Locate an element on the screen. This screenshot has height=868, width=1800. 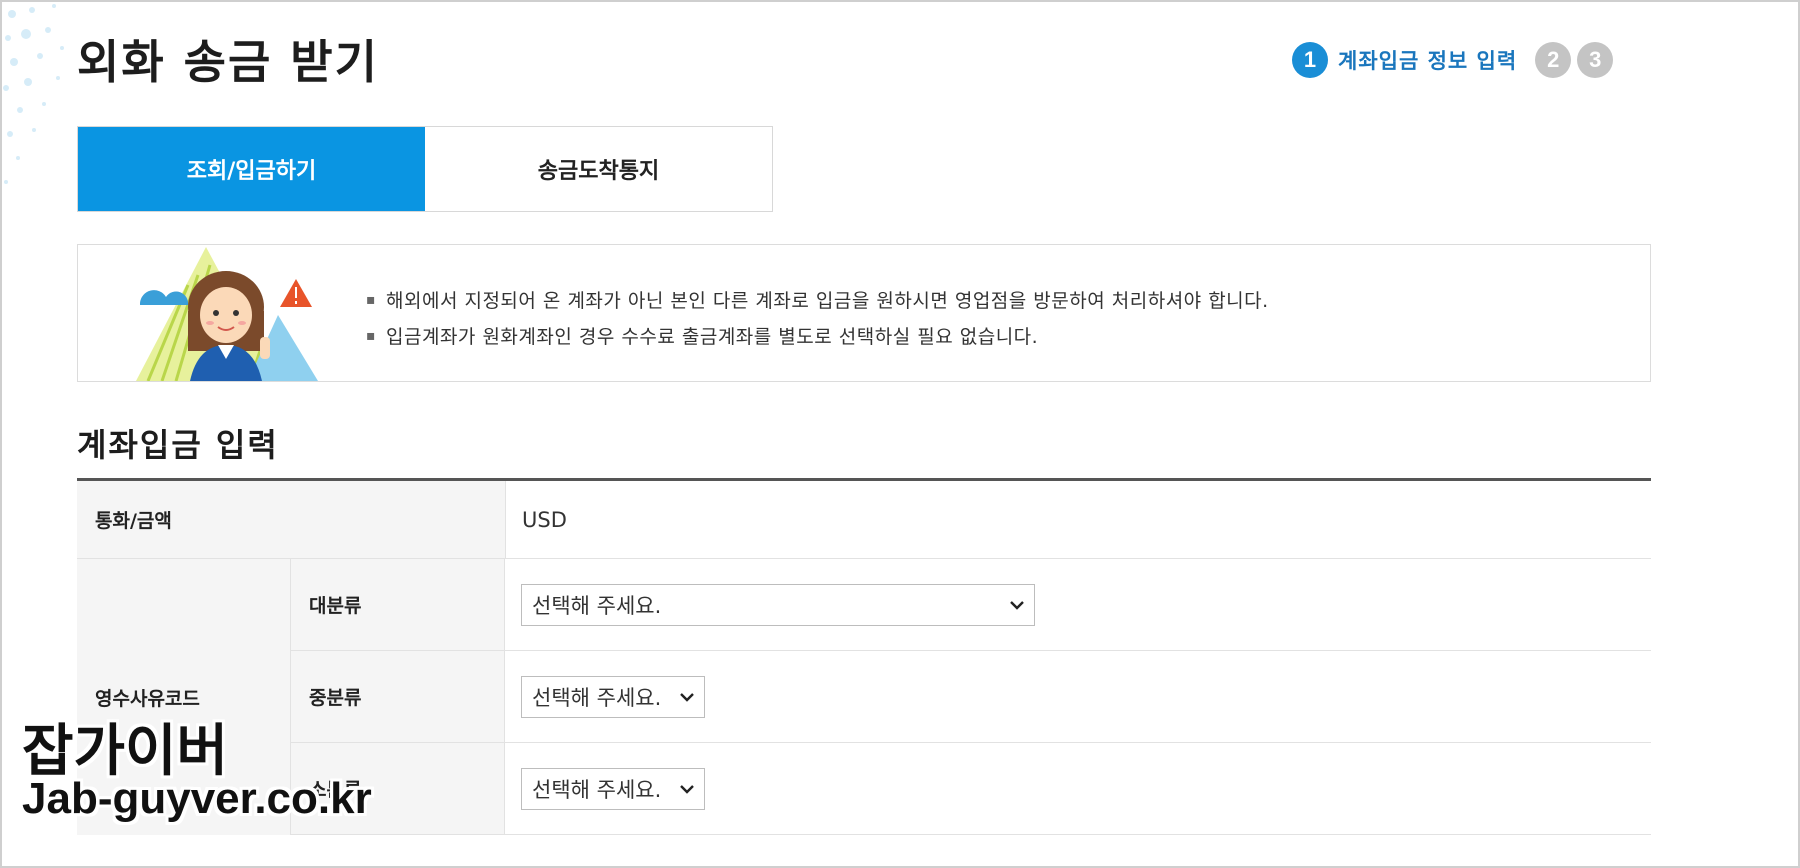
major-category-selected: 선택해 주세요. is located at coordinates (597, 605).